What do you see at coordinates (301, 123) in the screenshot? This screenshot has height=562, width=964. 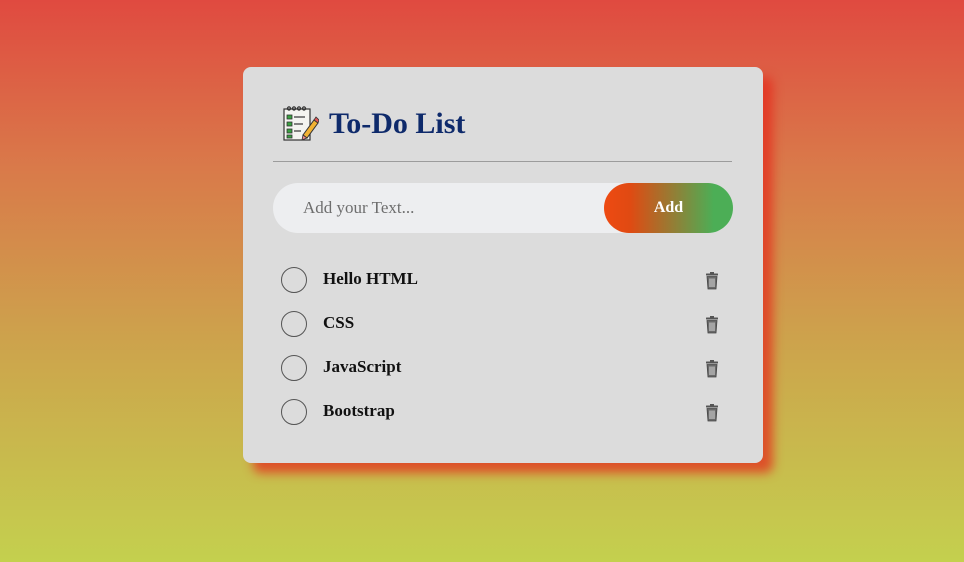 I see `notepad-icon` at bounding box center [301, 123].